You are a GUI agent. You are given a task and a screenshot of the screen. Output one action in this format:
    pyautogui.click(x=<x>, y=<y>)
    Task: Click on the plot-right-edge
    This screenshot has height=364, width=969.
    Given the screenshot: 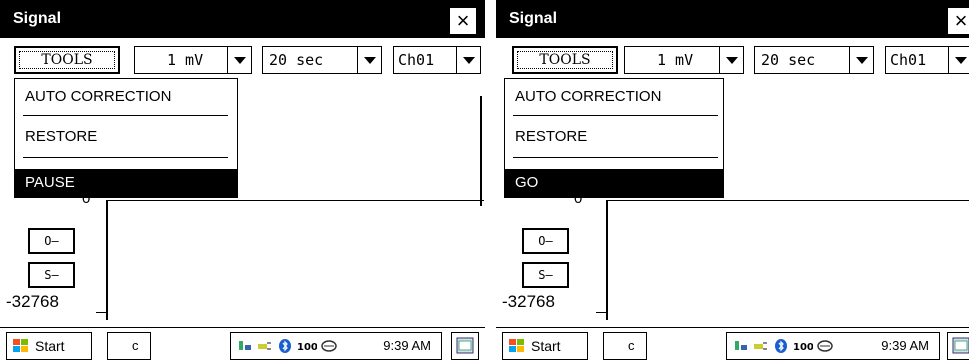 What is the action you would take?
    pyautogui.click(x=481, y=151)
    